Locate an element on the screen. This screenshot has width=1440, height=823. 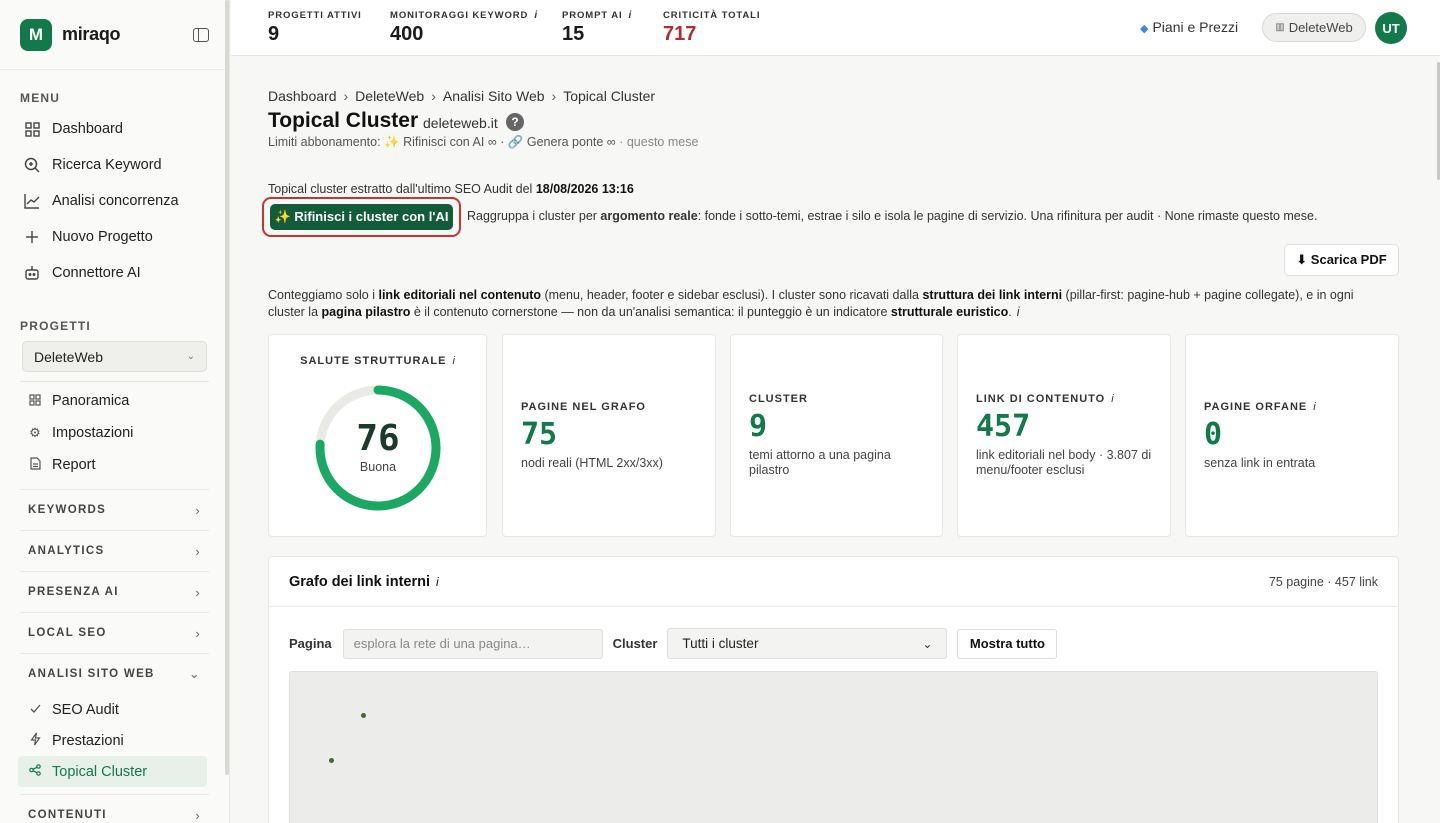
share-nodes-icon is located at coordinates (35, 771).